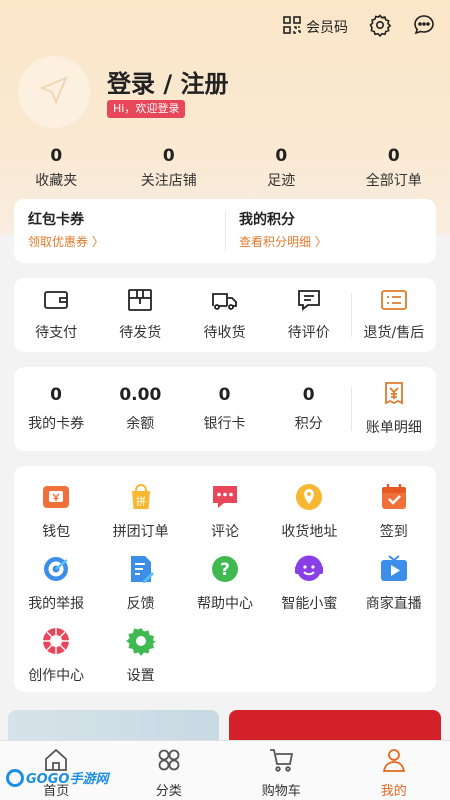  I want to click on paper-plane-icon, so click(54, 92).